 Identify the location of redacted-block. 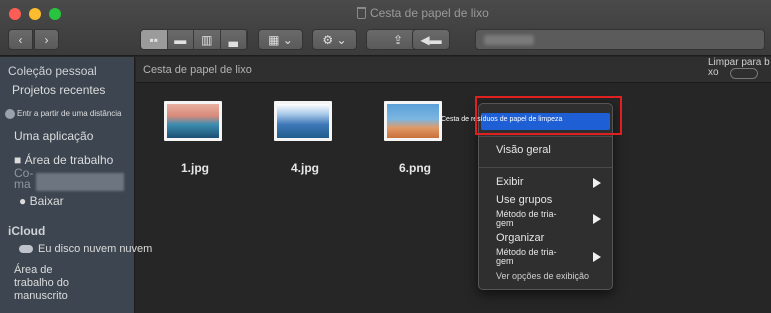
(80, 182).